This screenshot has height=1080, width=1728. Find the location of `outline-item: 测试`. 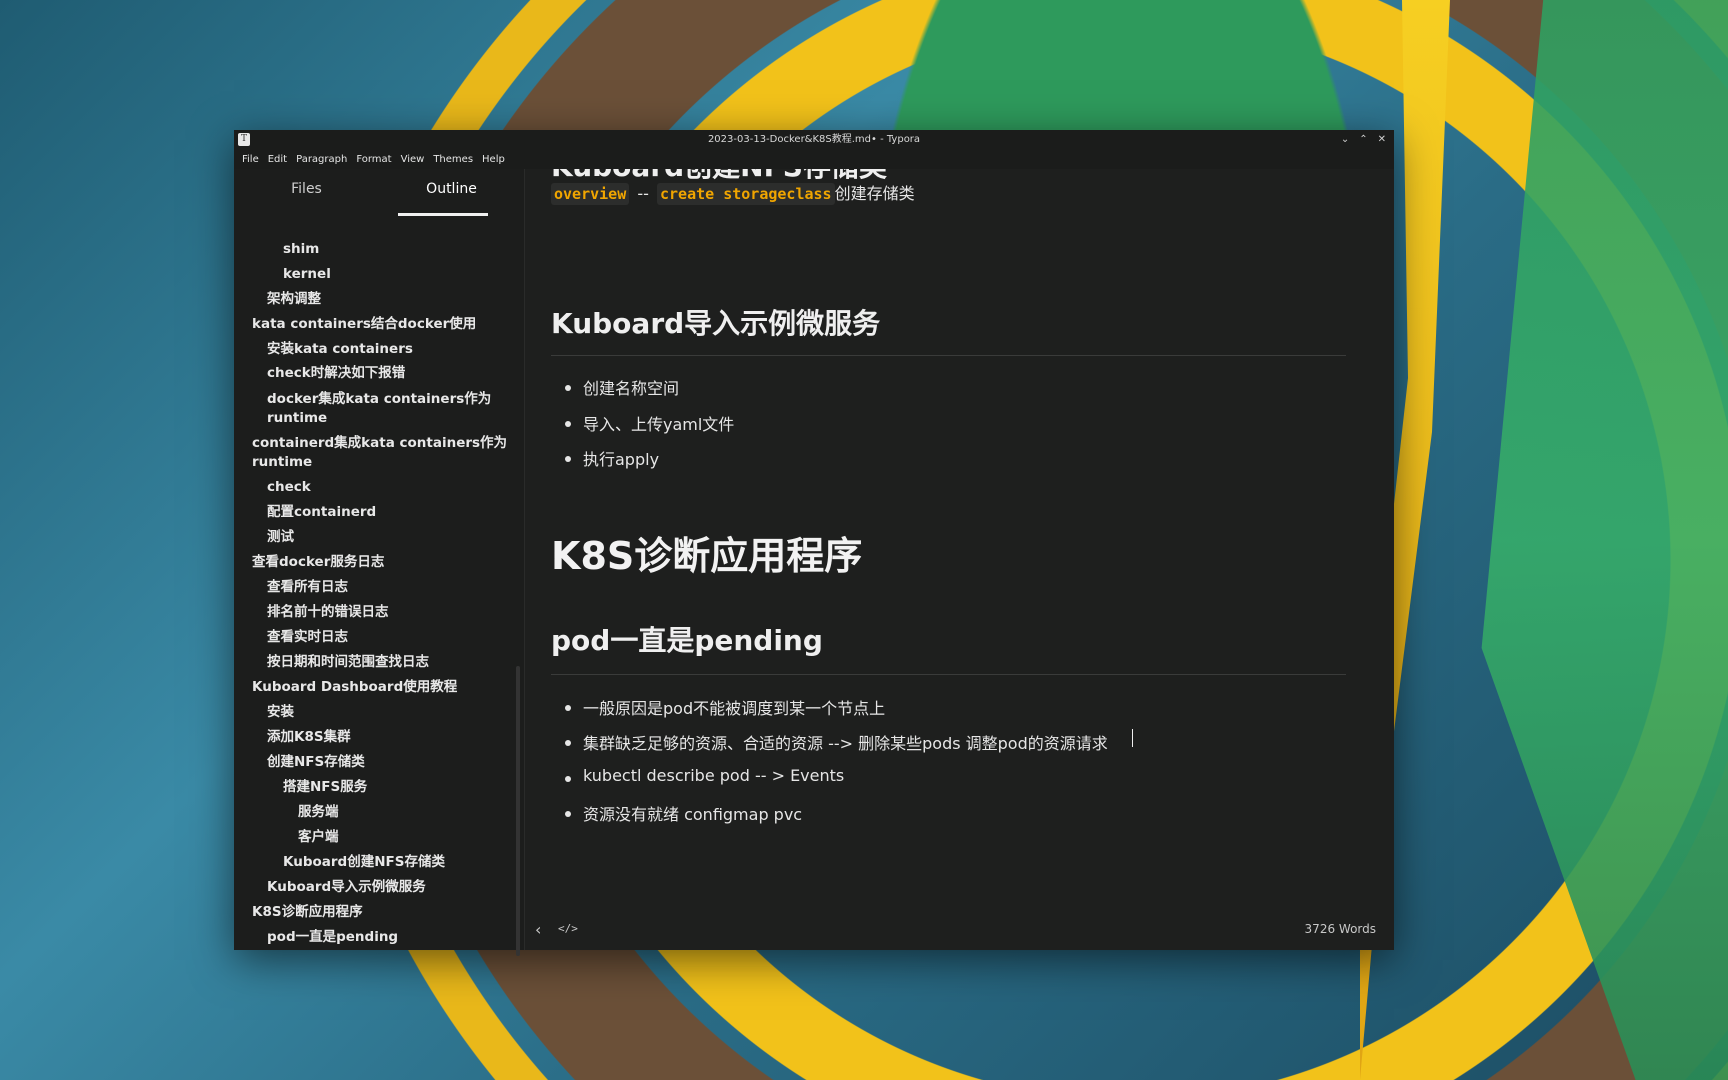

outline-item: 测试 is located at coordinates (280, 537).